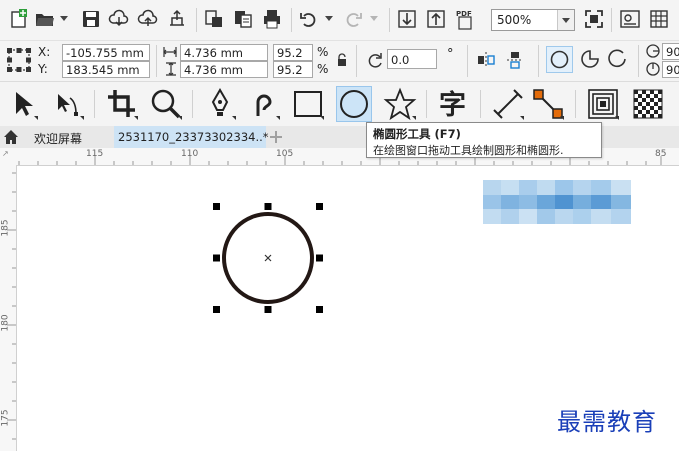 The width and height of the screenshot is (679, 451). I want to click on scale-y-percent: %, so click(323, 69).